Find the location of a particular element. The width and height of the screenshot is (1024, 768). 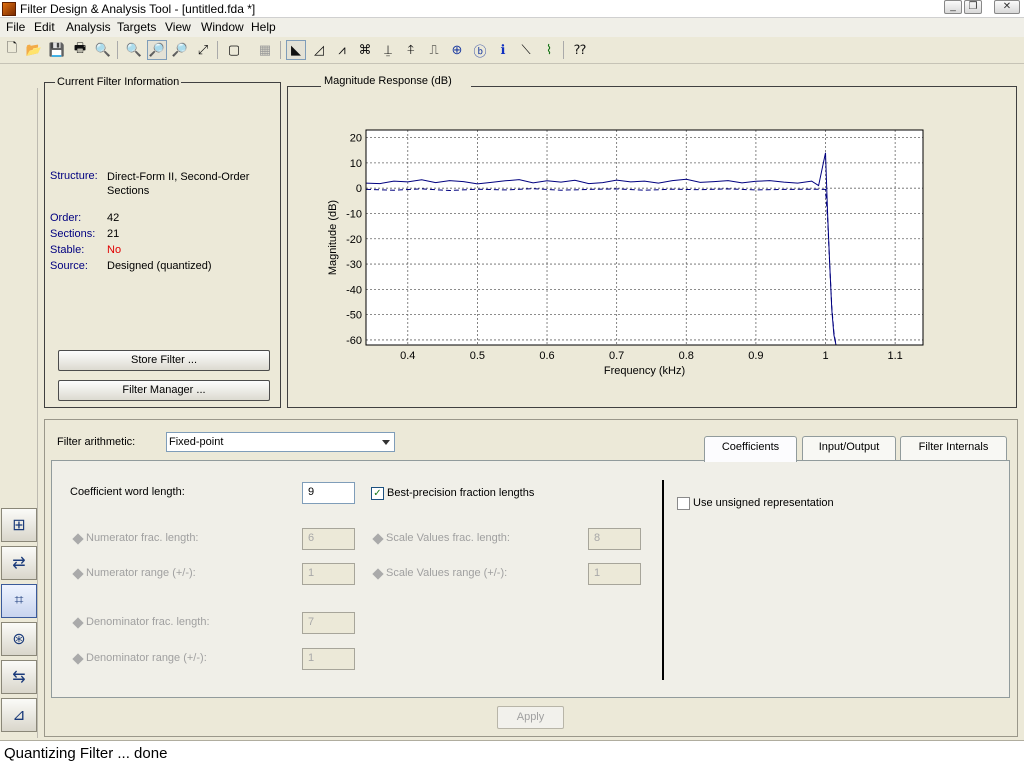

magnitude-estimate-icon: ⟍ is located at coordinates (526, 50).